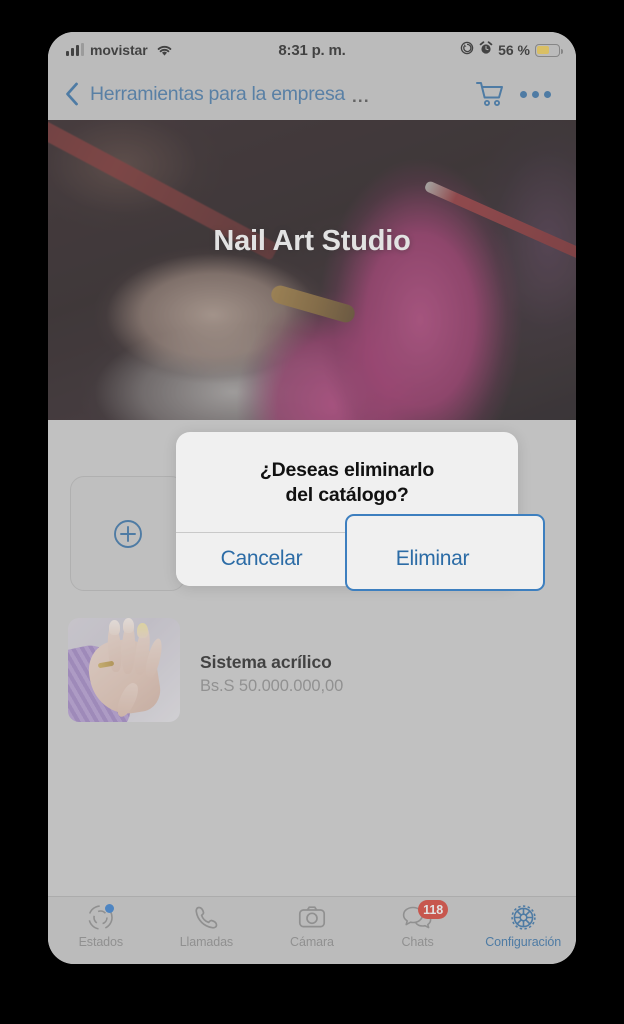  I want to click on tab-configuracion: Configuración, so click(523, 926).